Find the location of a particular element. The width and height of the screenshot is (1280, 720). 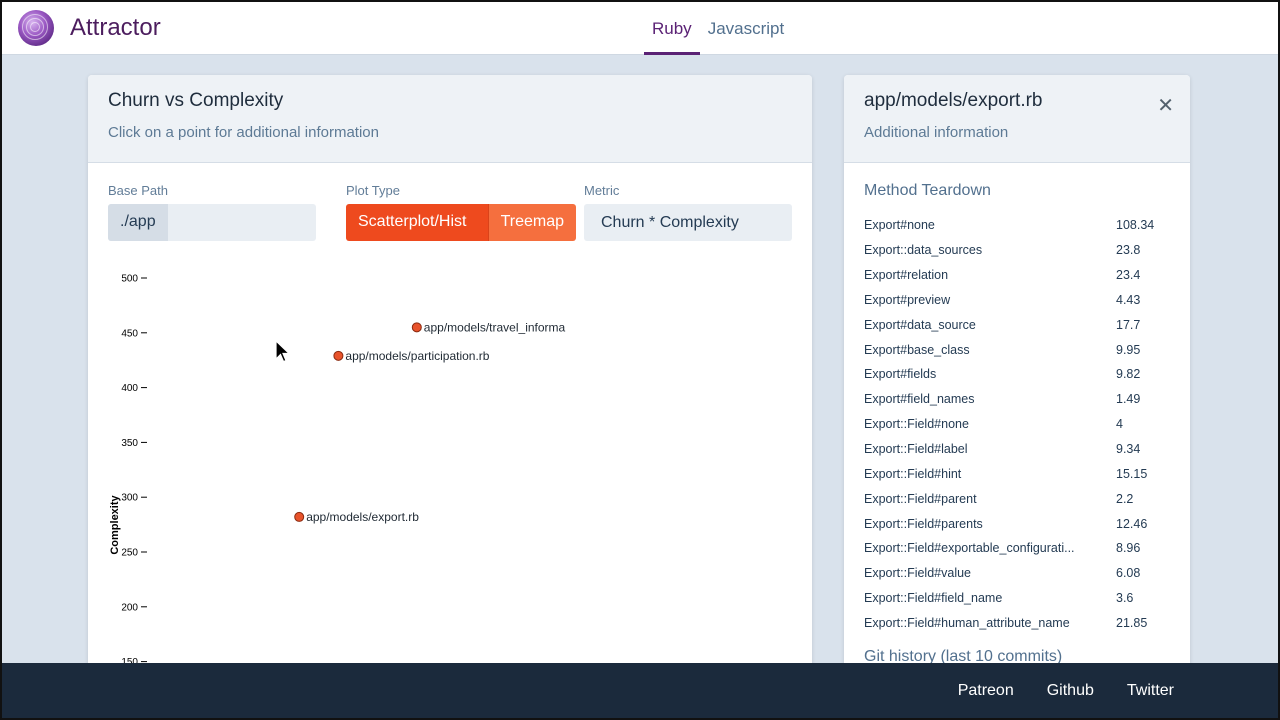

method-name: Export#preview is located at coordinates (907, 299).